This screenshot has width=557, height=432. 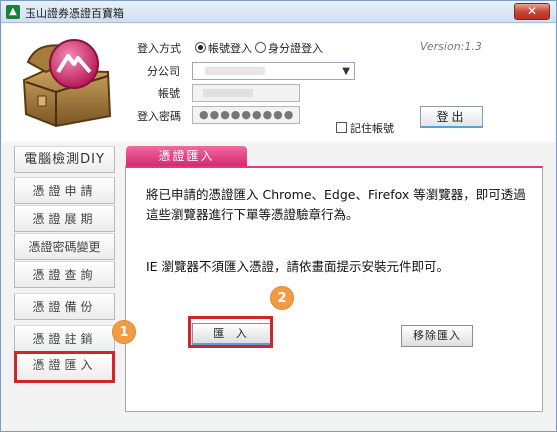 What do you see at coordinates (163, 71) in the screenshot?
I see `branch-label: 分公司` at bounding box center [163, 71].